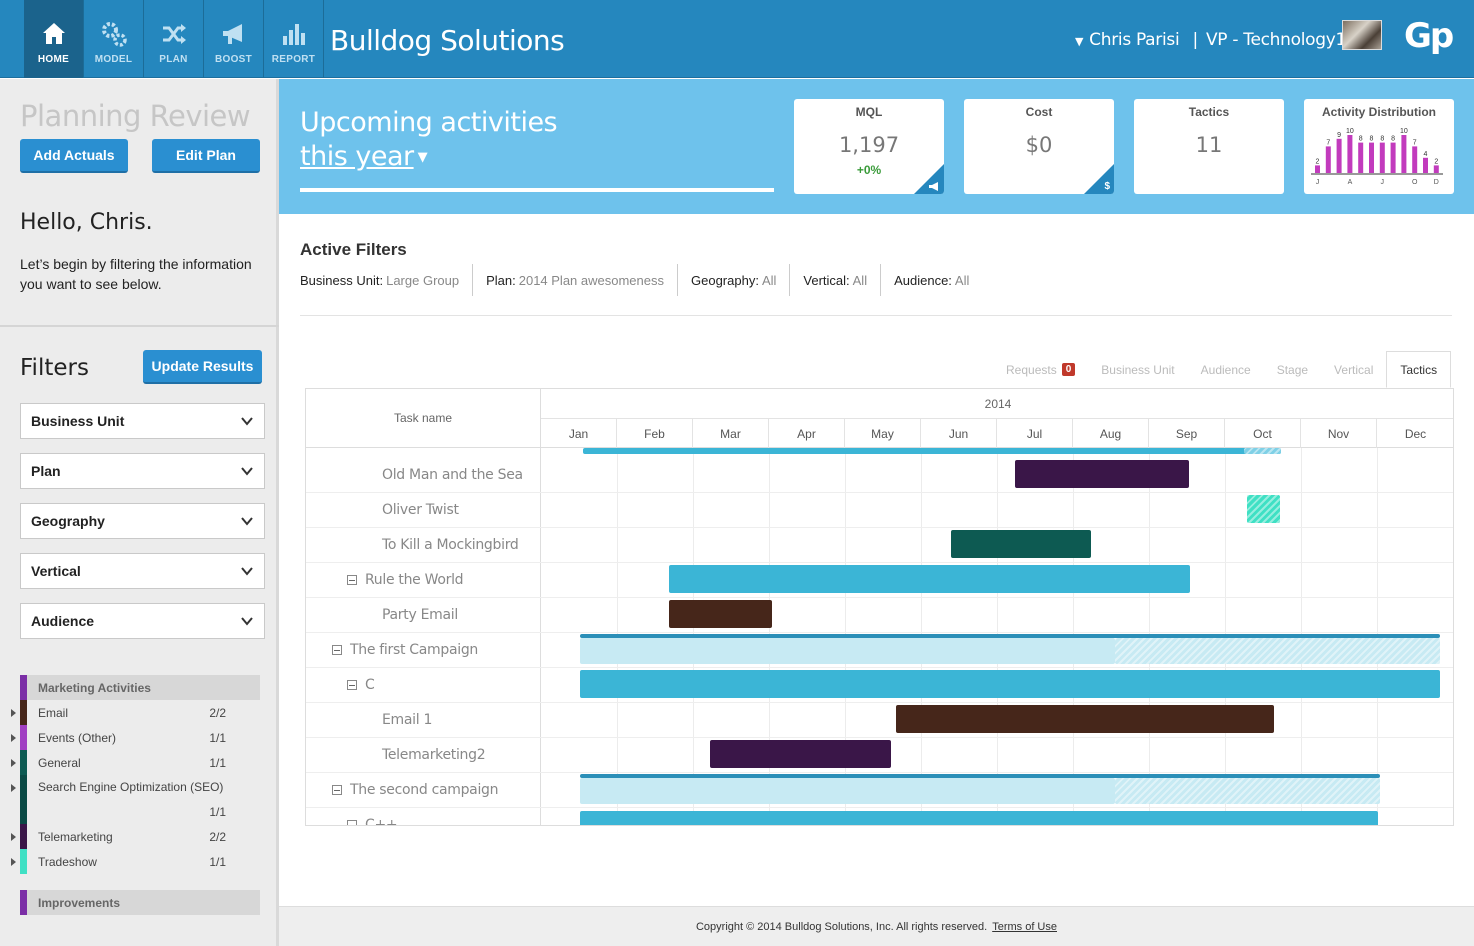 The image size is (1474, 946). What do you see at coordinates (387, 280) in the screenshot?
I see `filter-business-unit: Business Unit: Large Group` at bounding box center [387, 280].